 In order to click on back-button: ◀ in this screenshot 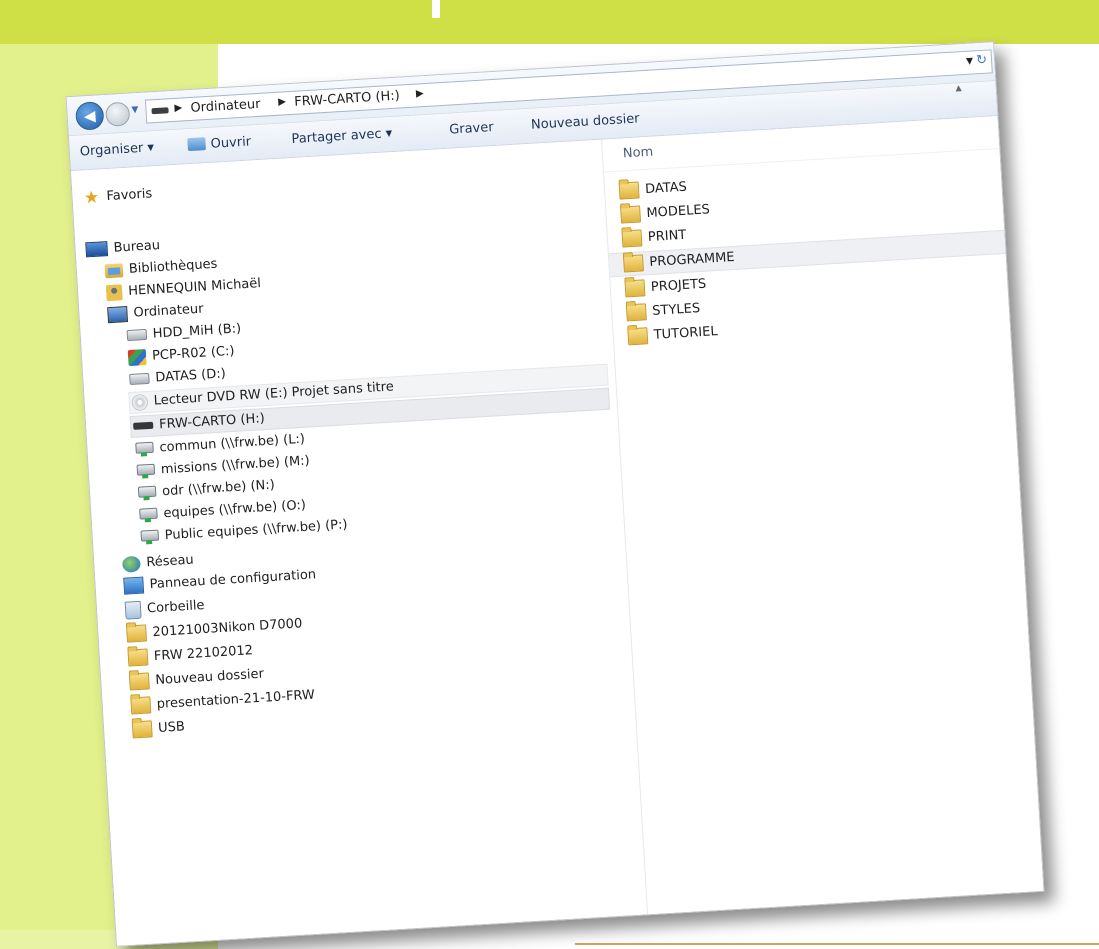, I will do `click(89, 116)`.